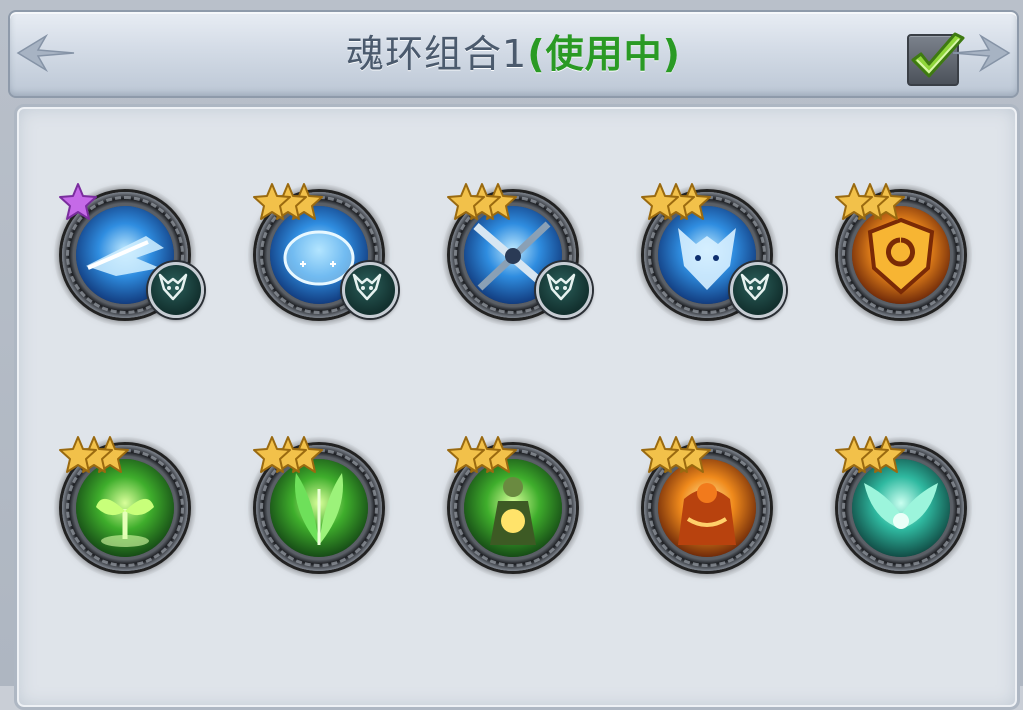 The image size is (1023, 710). What do you see at coordinates (319, 508) in the screenshot?
I see `leaf-burst-ring` at bounding box center [319, 508].